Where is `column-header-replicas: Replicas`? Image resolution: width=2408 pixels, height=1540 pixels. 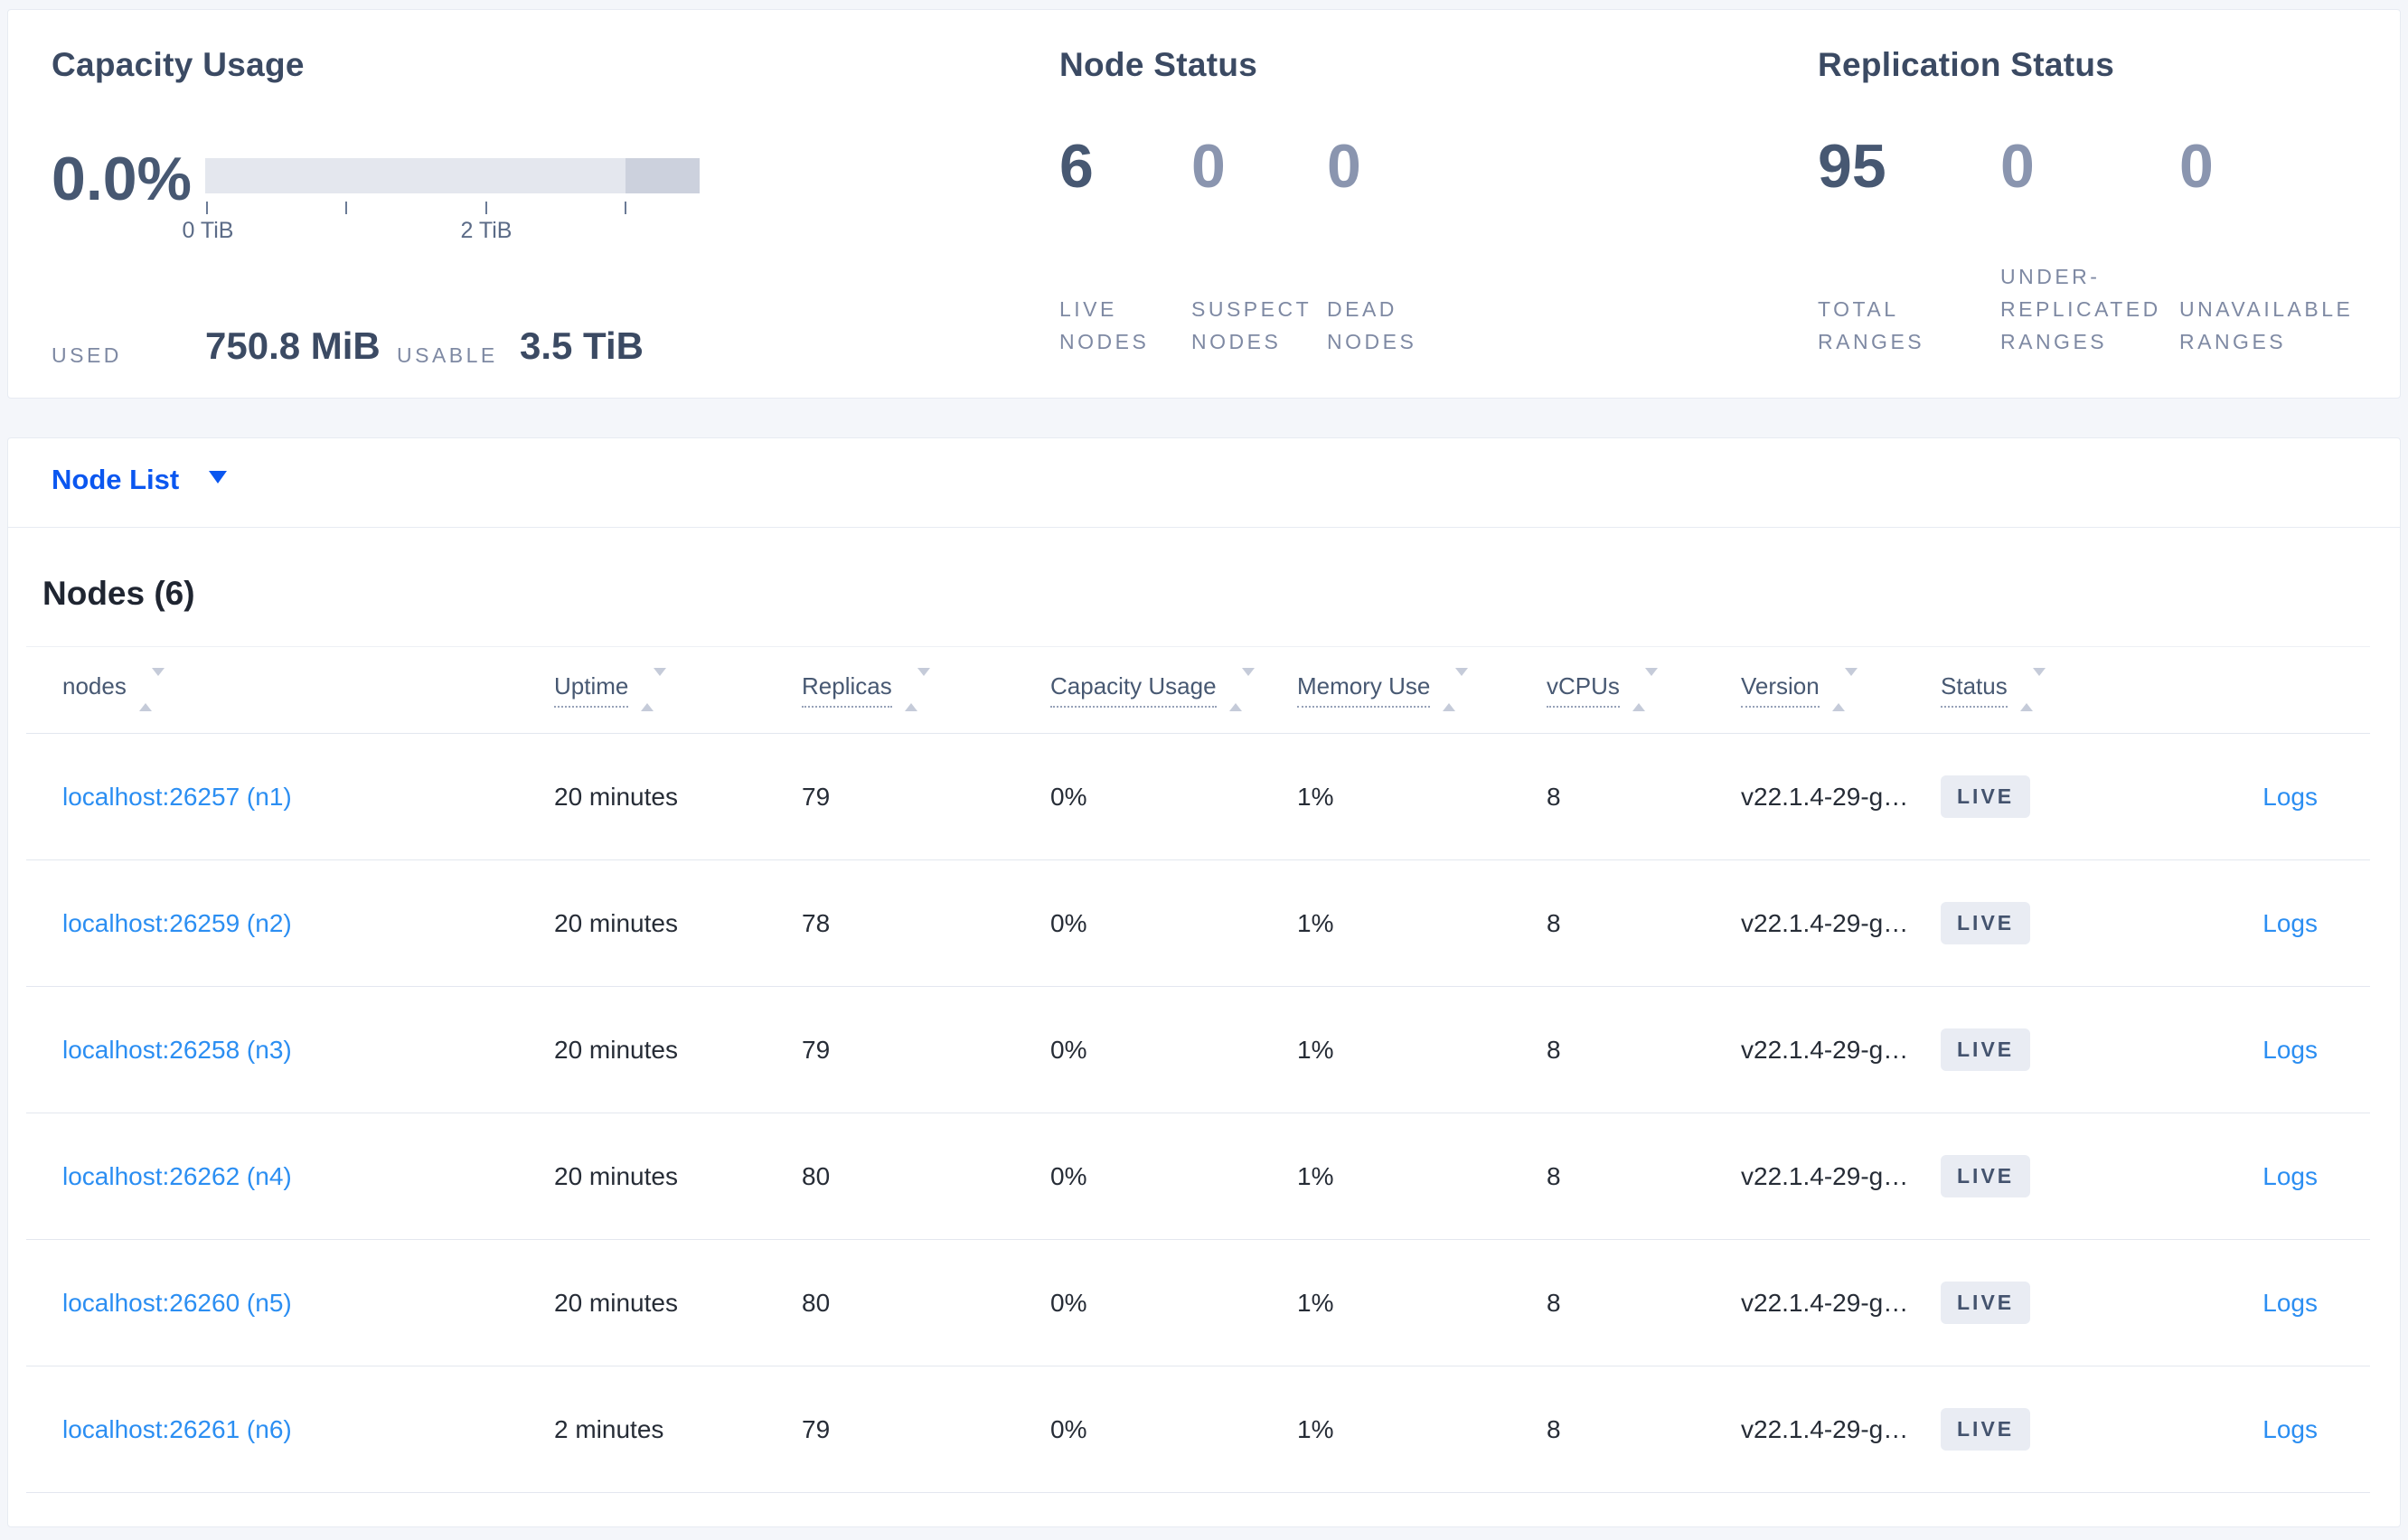 column-header-replicas: Replicas is located at coordinates (926, 690).